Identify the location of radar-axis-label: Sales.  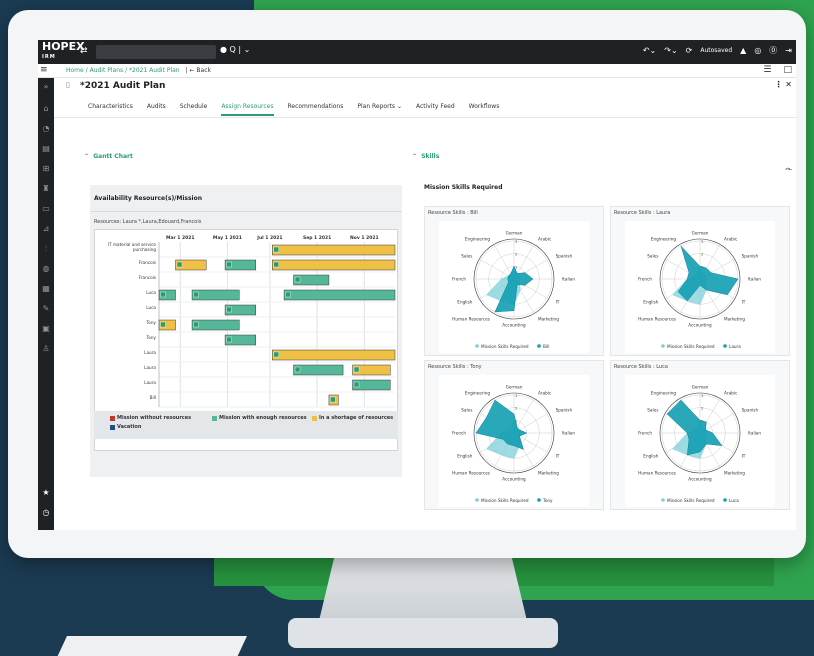
(466, 410).